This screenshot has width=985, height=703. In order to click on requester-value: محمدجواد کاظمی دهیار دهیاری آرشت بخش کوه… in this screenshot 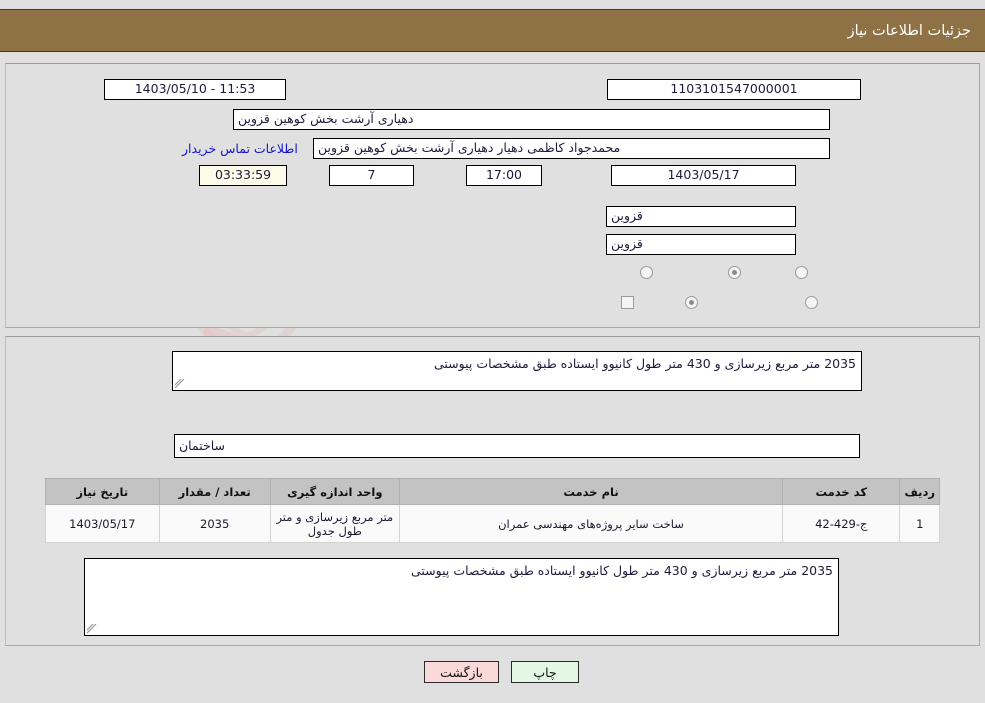, I will do `click(571, 148)`.